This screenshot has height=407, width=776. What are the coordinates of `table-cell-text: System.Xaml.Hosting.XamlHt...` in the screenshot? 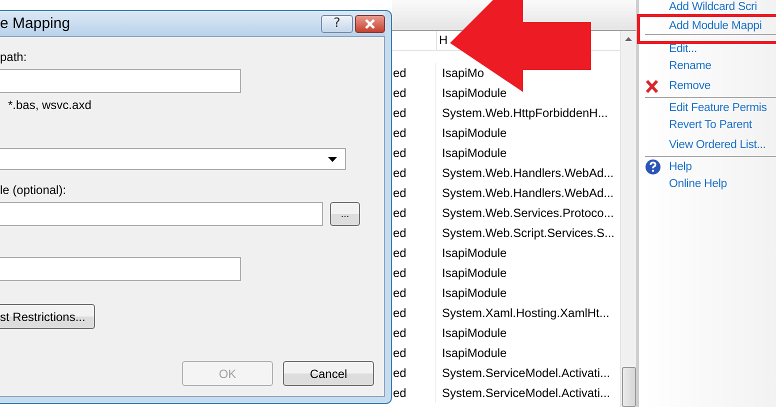 It's located at (525, 313).